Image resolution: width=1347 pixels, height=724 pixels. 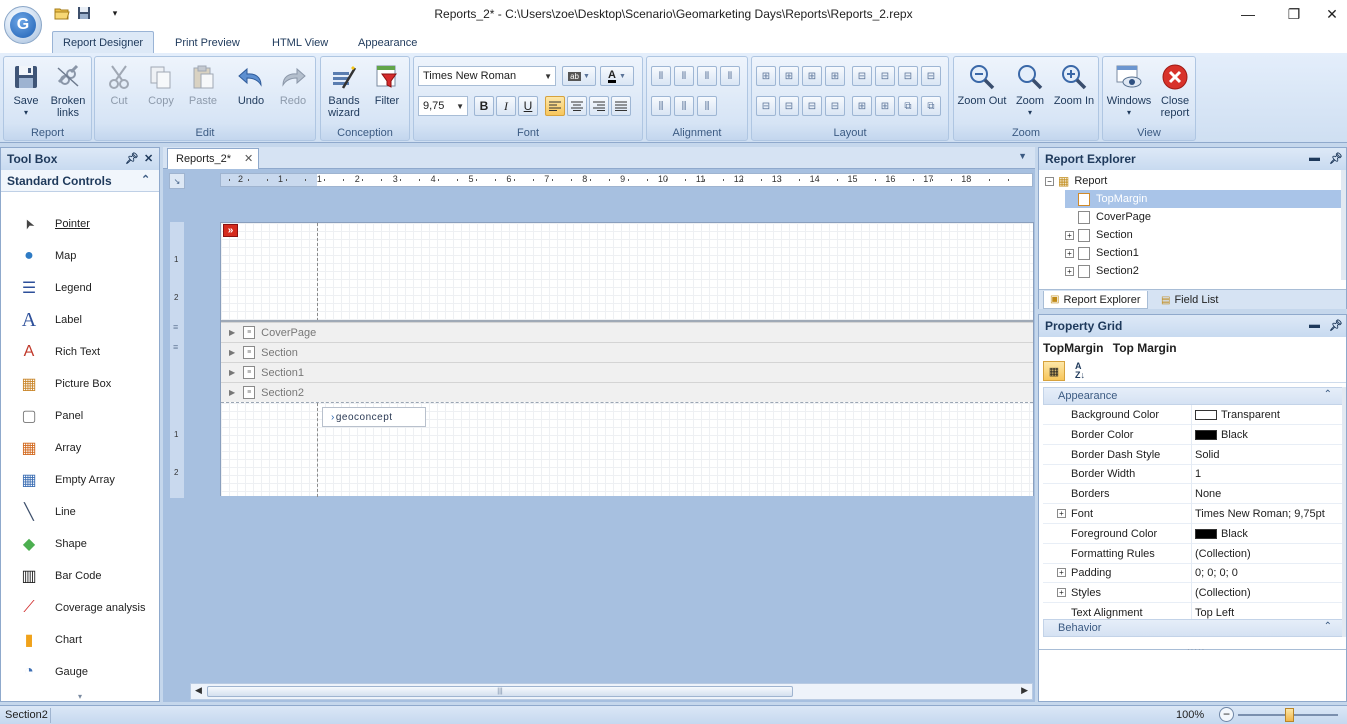 What do you see at coordinates (627, 392) in the screenshot?
I see `band-section2: ▶ ≡ Section2` at bounding box center [627, 392].